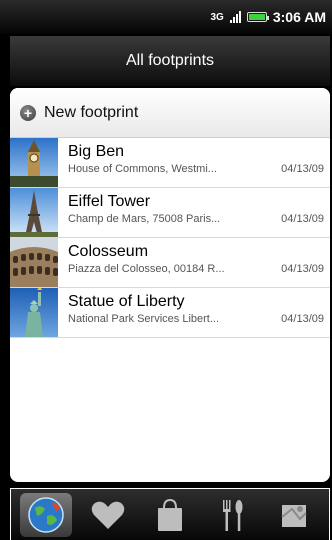 The image size is (332, 540). Describe the element at coordinates (91, 112) in the screenshot. I see `new-footprint-label: New footprint` at that location.